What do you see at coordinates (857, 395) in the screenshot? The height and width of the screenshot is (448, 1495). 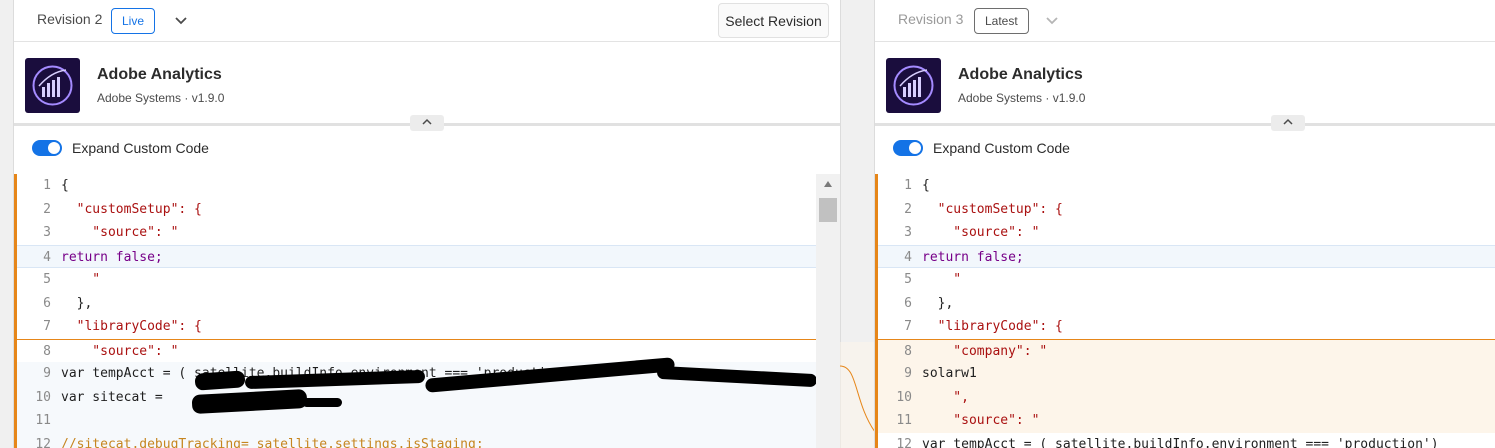 I see `diff-connector` at bounding box center [857, 395].